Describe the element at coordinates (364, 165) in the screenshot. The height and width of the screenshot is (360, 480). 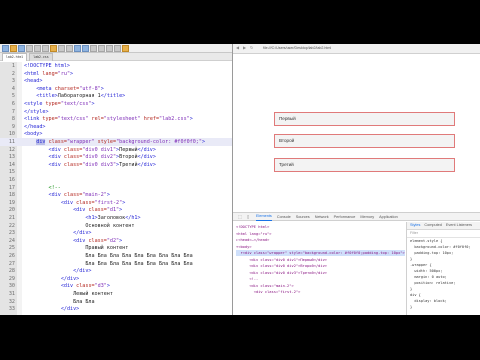
I see `box-third: Третий` at that location.